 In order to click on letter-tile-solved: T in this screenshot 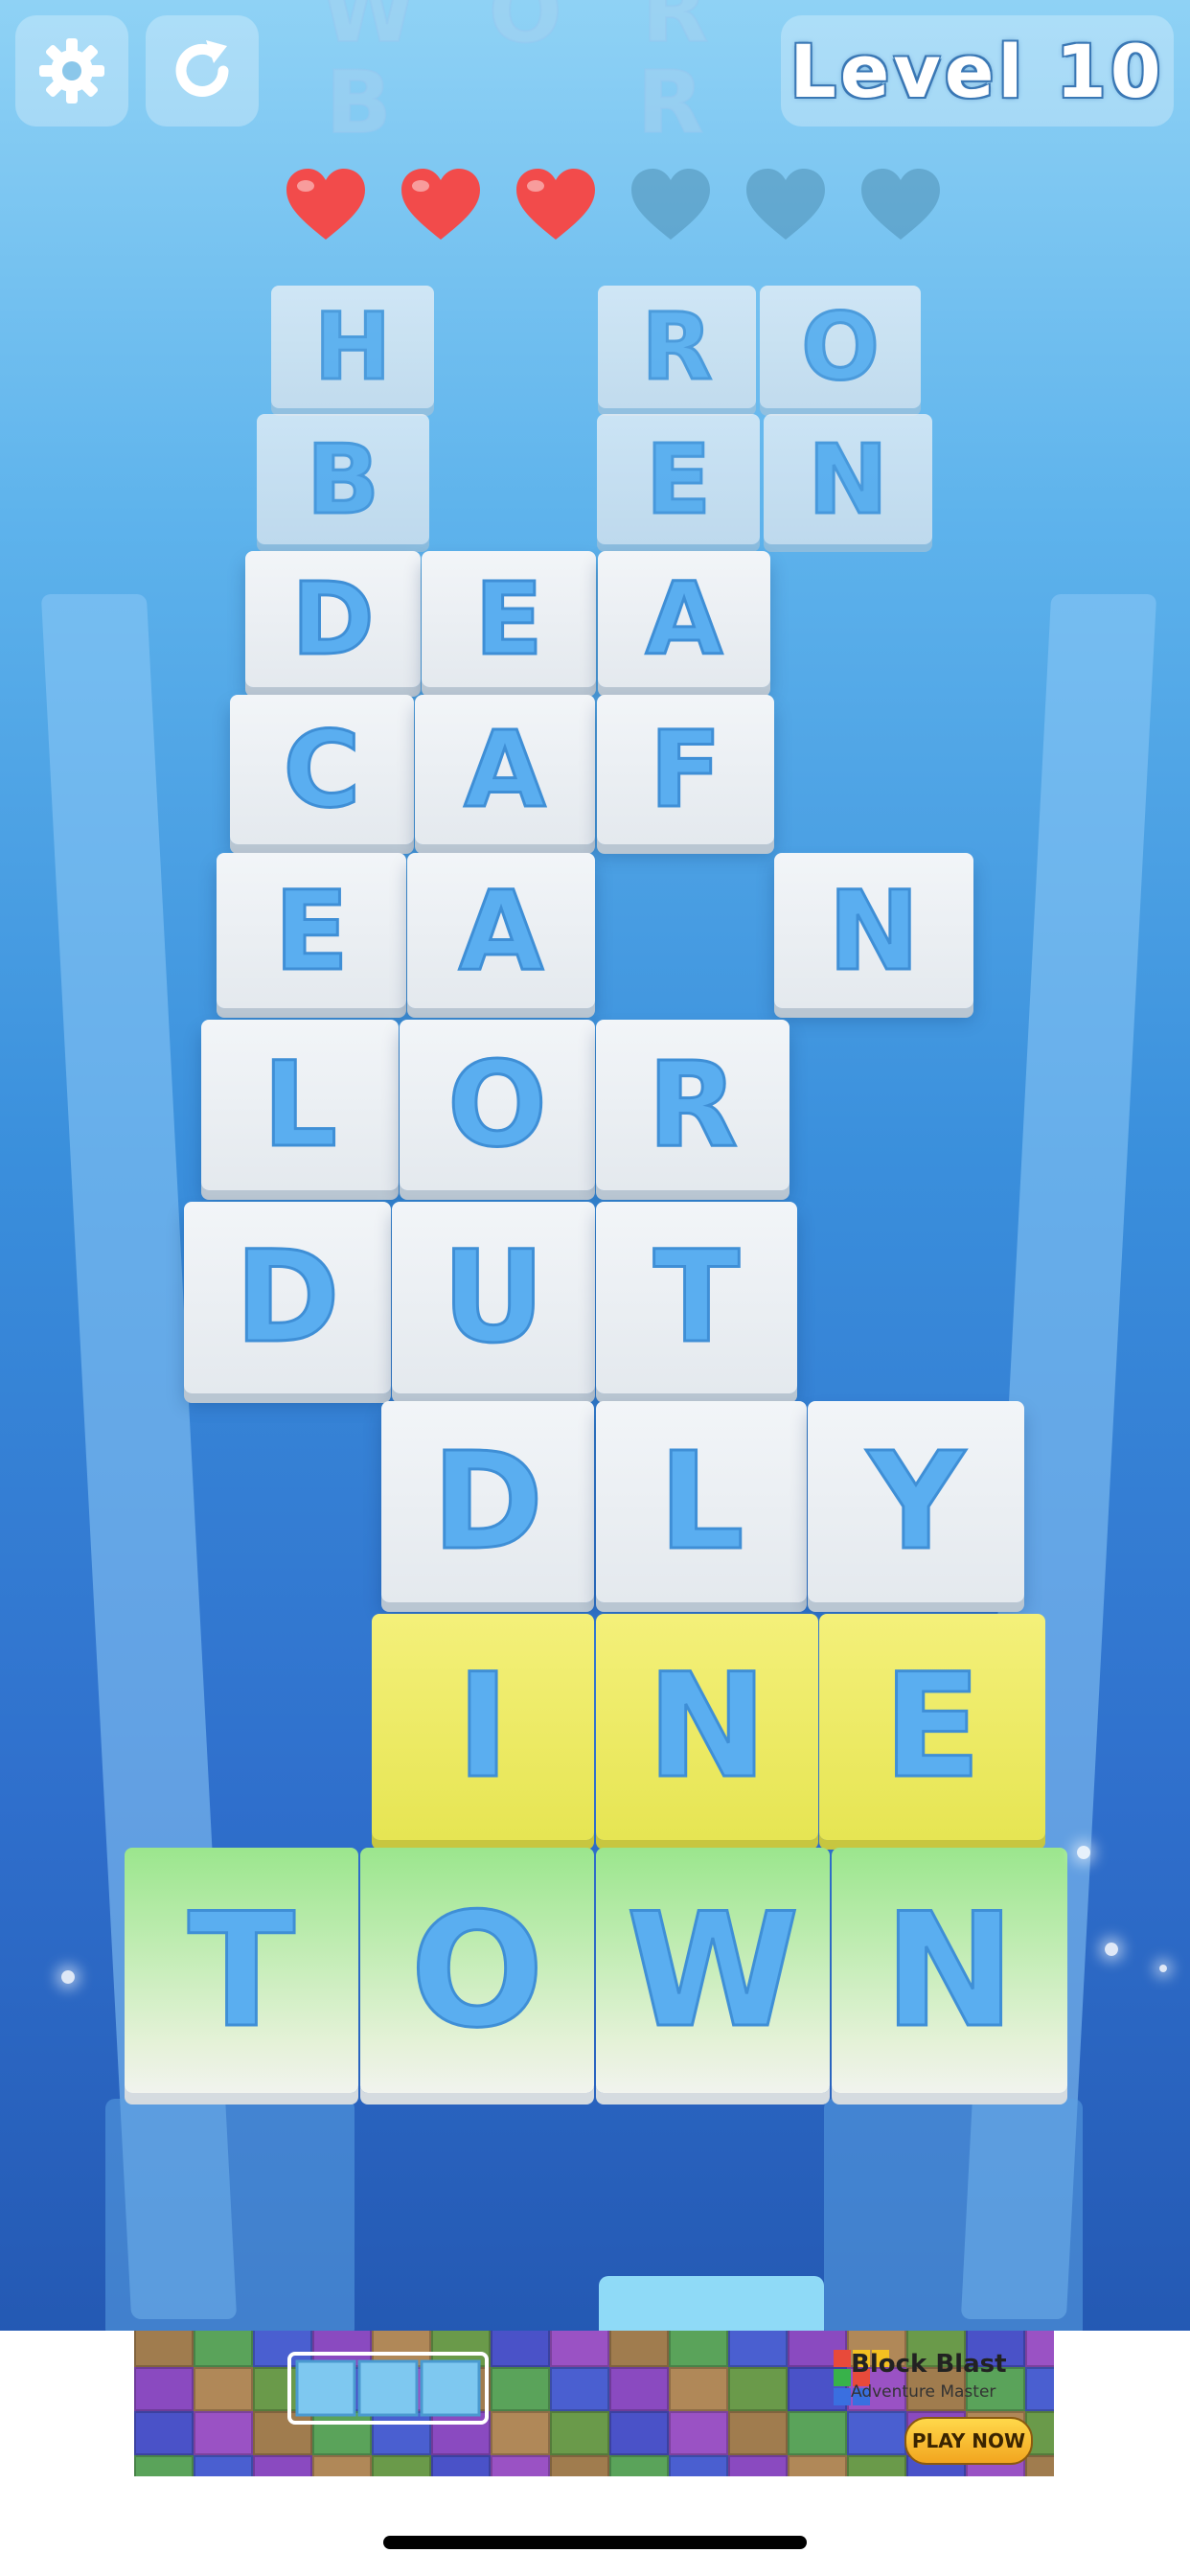, I will do `click(242, 1970)`.